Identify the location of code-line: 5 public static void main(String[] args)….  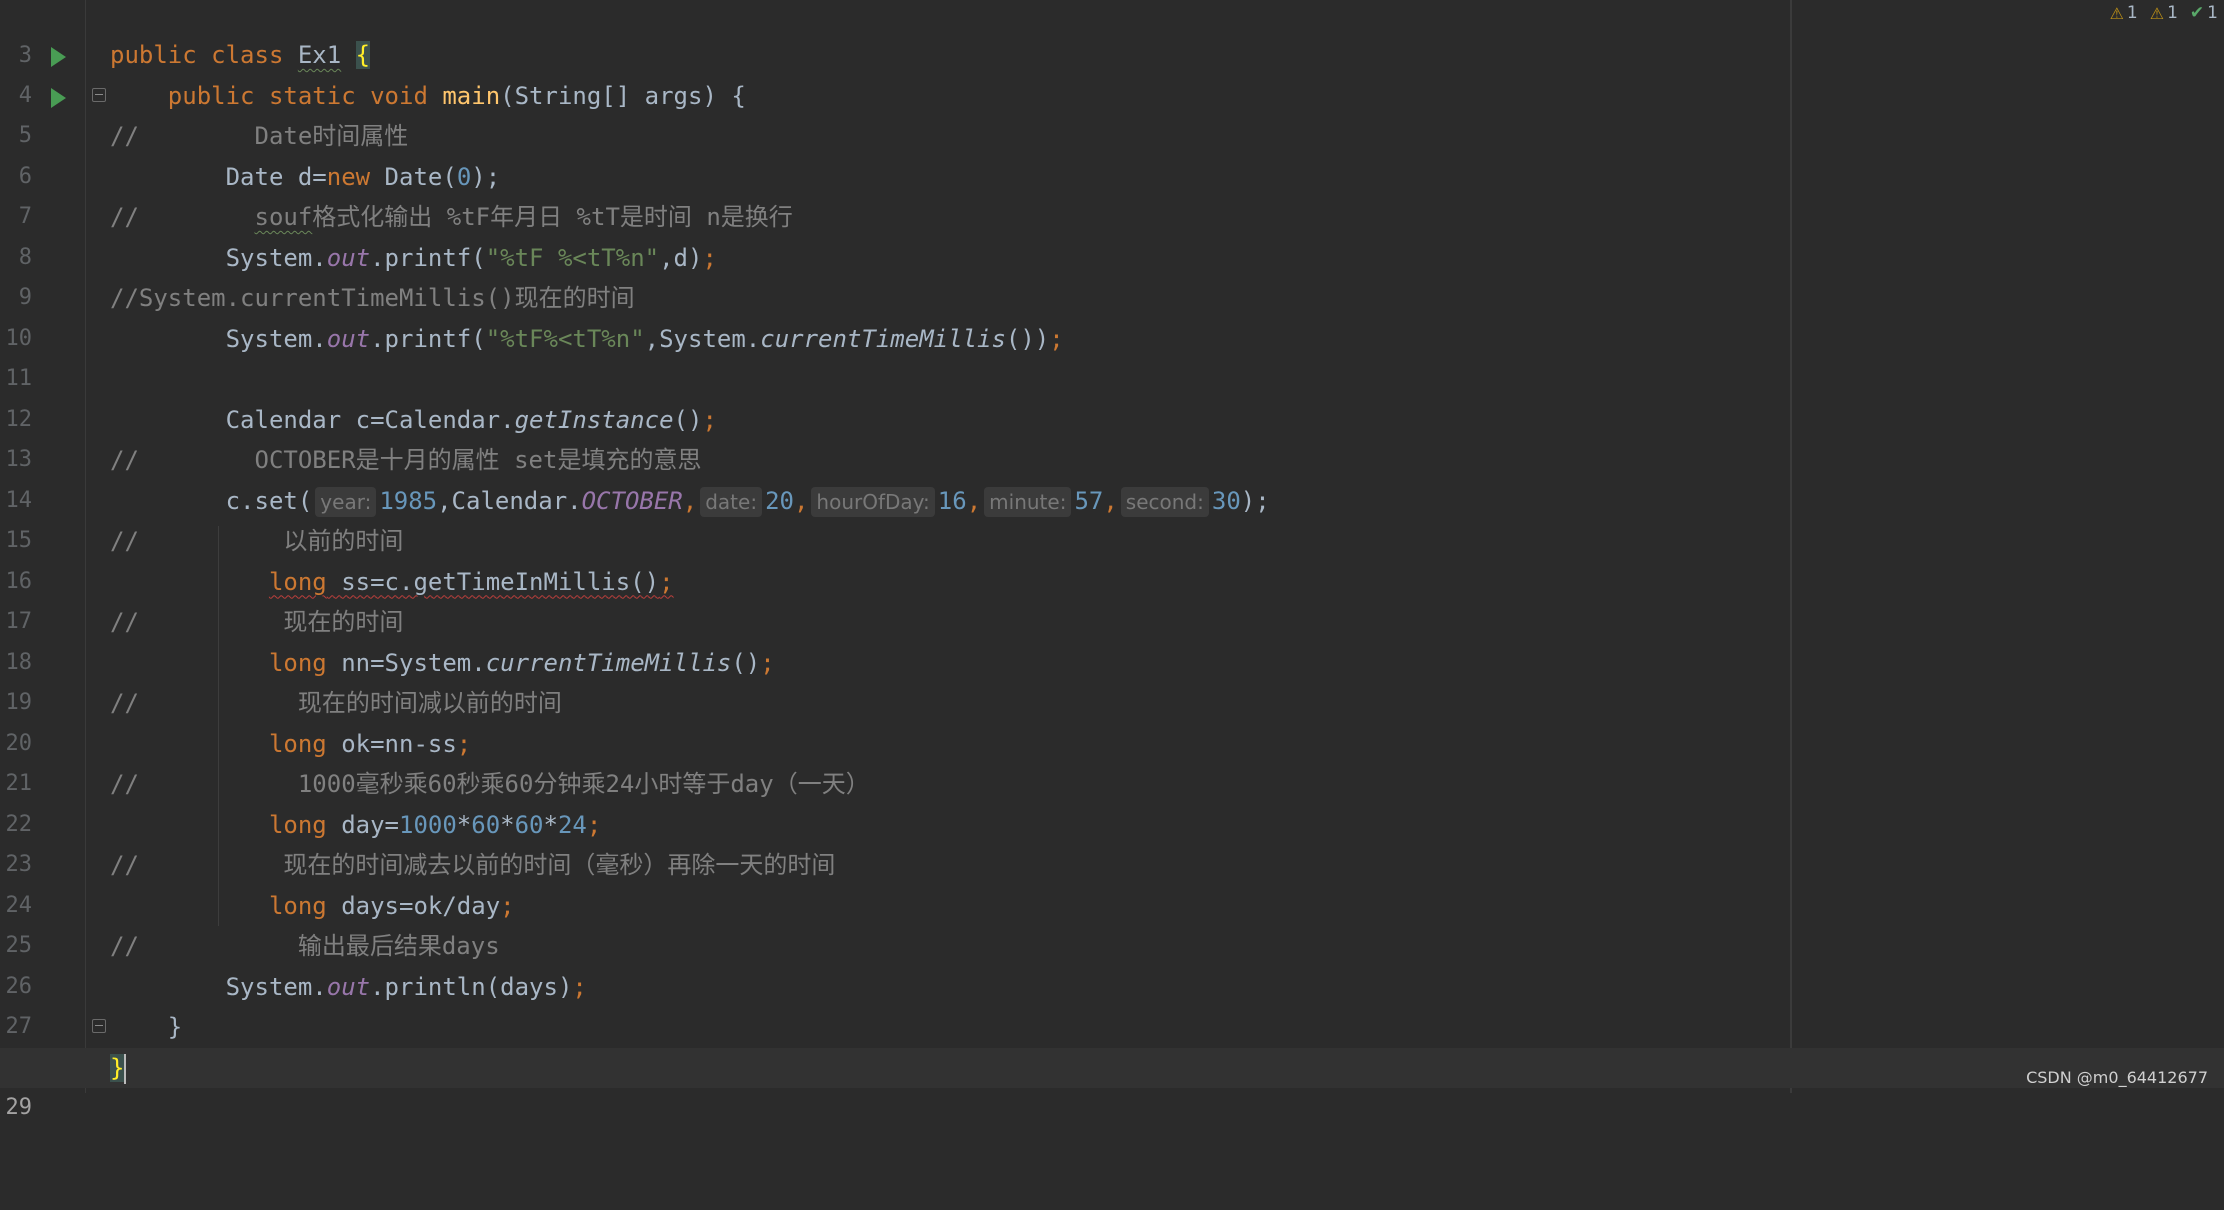
(1112, 112).